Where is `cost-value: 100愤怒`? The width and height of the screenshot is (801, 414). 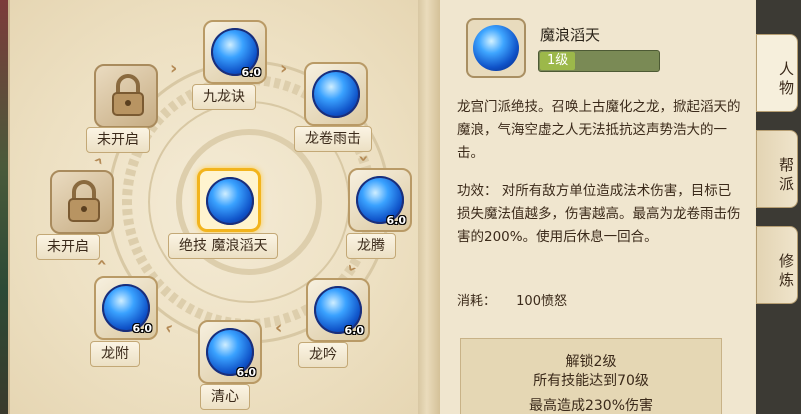 cost-value: 100愤怒 is located at coordinates (541, 301).